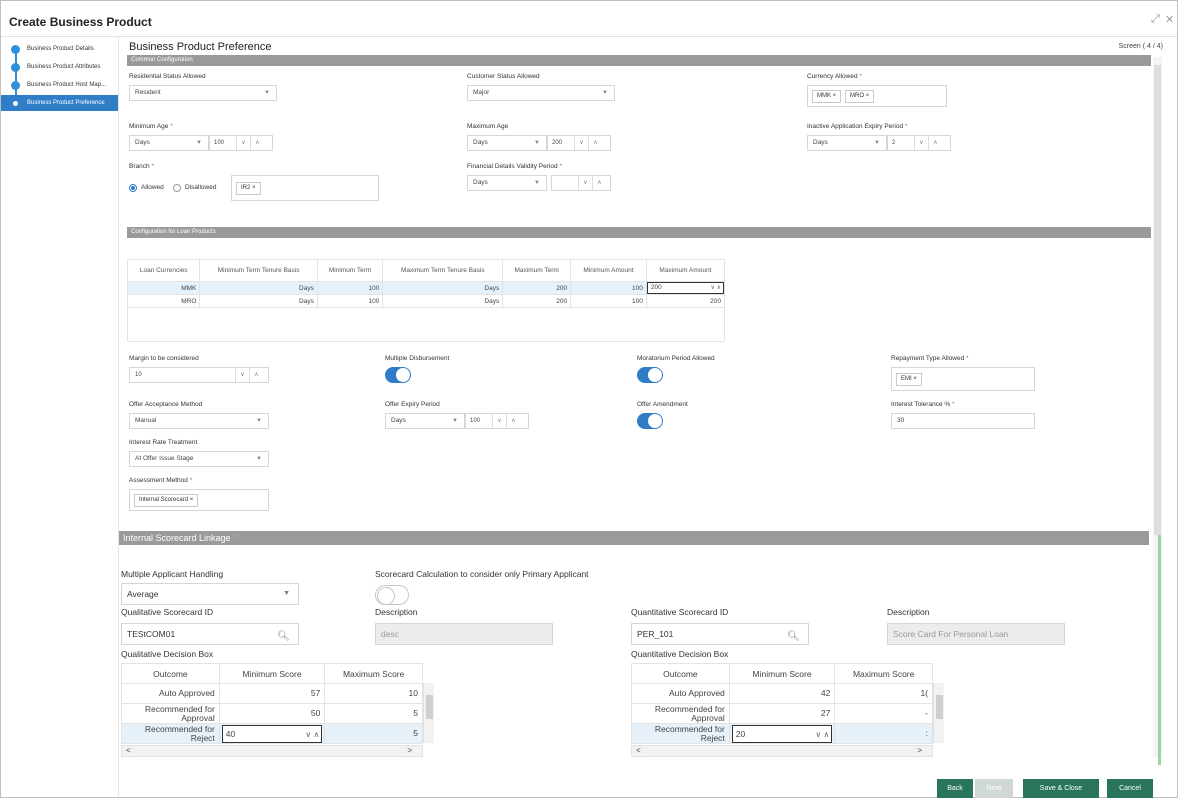 The height and width of the screenshot is (798, 1178). What do you see at coordinates (169, 143) in the screenshot?
I see `minimum-age-unit-select: Days ▼` at bounding box center [169, 143].